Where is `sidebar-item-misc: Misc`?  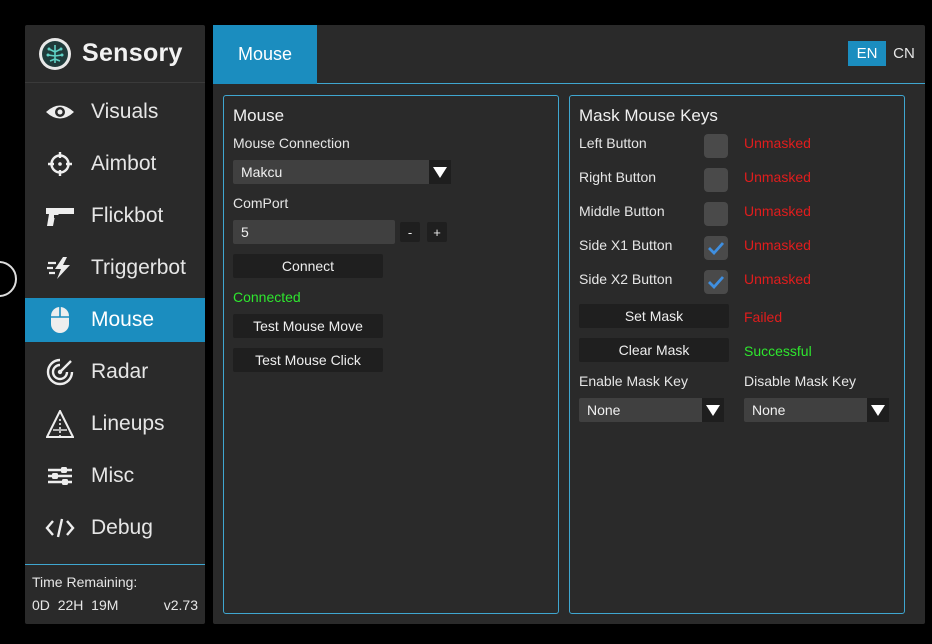
sidebar-item-misc: Misc is located at coordinates (115, 476).